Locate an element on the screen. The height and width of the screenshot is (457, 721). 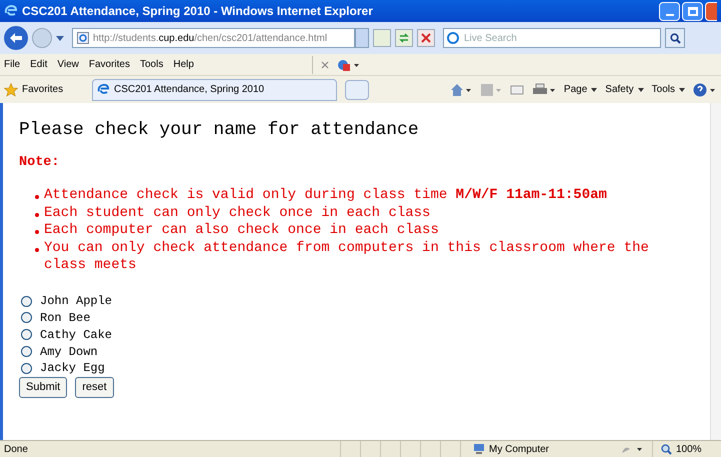
reset-button: reset is located at coordinates (94, 387).